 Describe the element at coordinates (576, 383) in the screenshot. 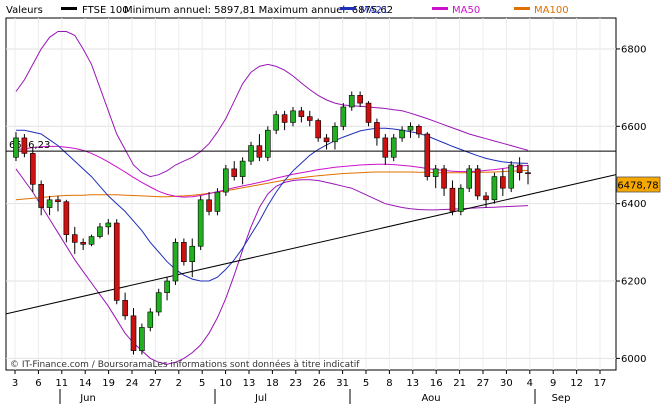

I see `x-tick-label: 12` at that location.